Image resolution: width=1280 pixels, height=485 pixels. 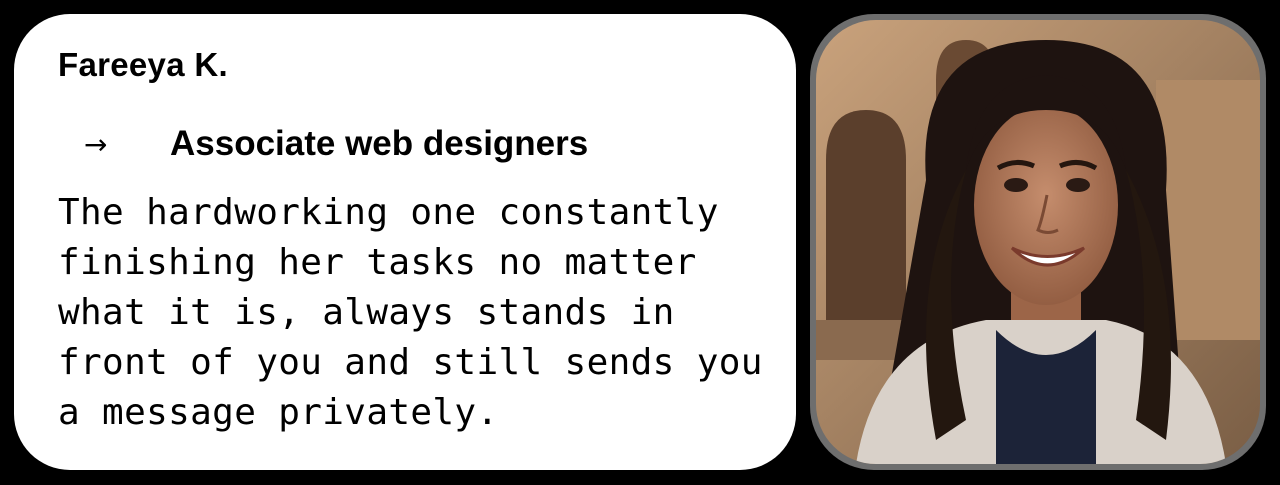 I want to click on right-arrow-icon: →, so click(x=96, y=144).